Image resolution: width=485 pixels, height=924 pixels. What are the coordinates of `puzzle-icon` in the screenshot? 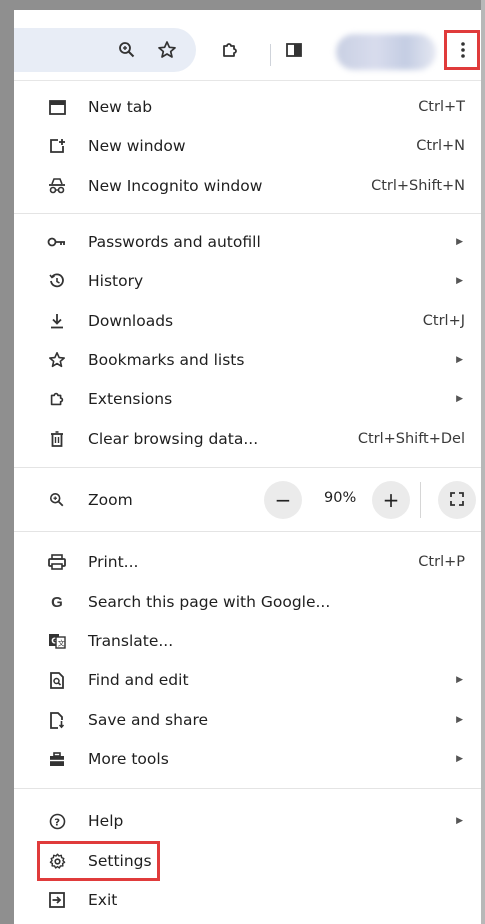 It's located at (57, 399).